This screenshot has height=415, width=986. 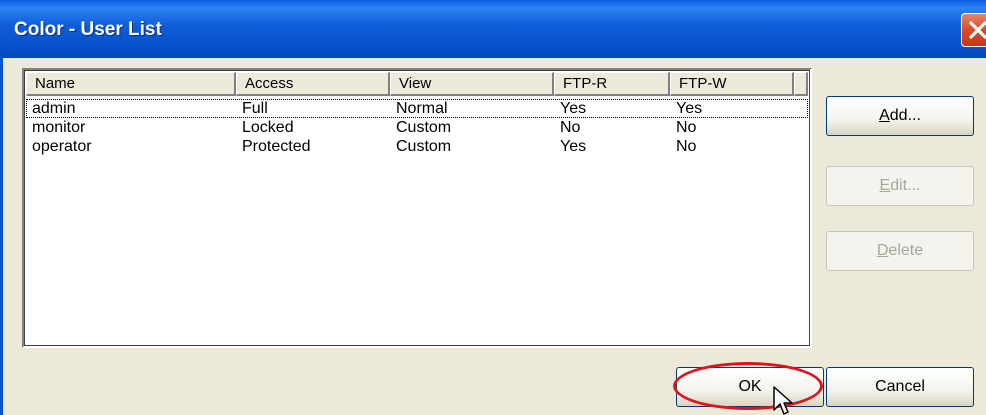 I want to click on cell-access: Full, so click(x=255, y=108).